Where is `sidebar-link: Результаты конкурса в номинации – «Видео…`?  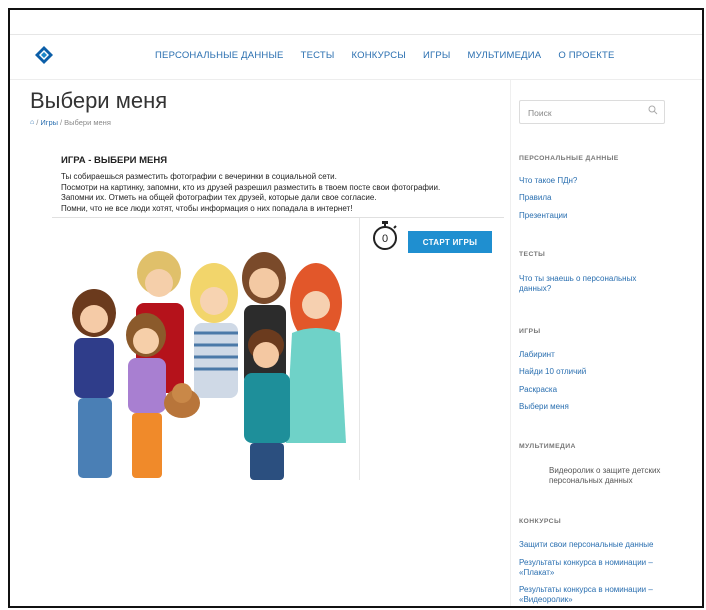
sidebar-link: Результаты конкурса в номинации – «Видео… is located at coordinates (593, 595).